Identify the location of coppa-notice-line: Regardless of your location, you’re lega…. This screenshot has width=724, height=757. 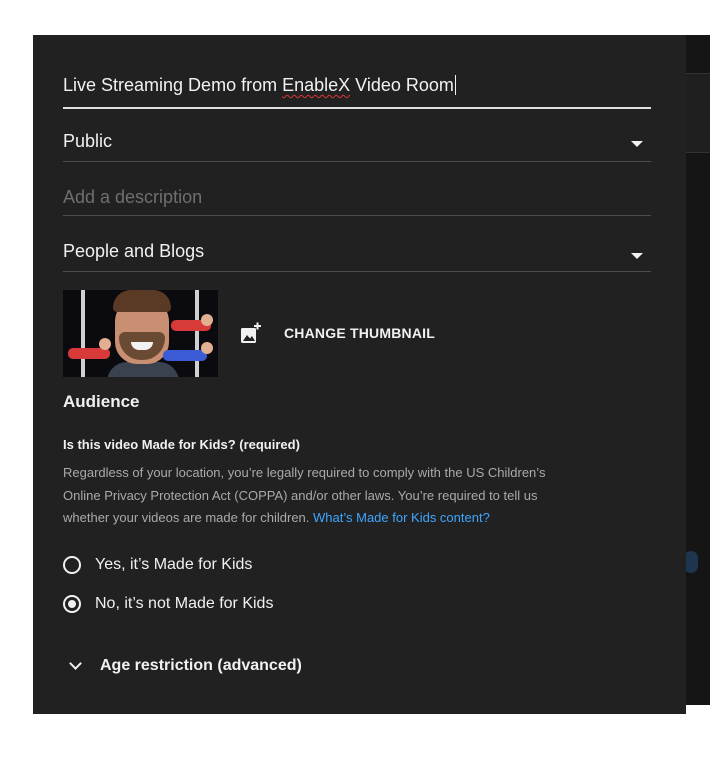
(304, 472).